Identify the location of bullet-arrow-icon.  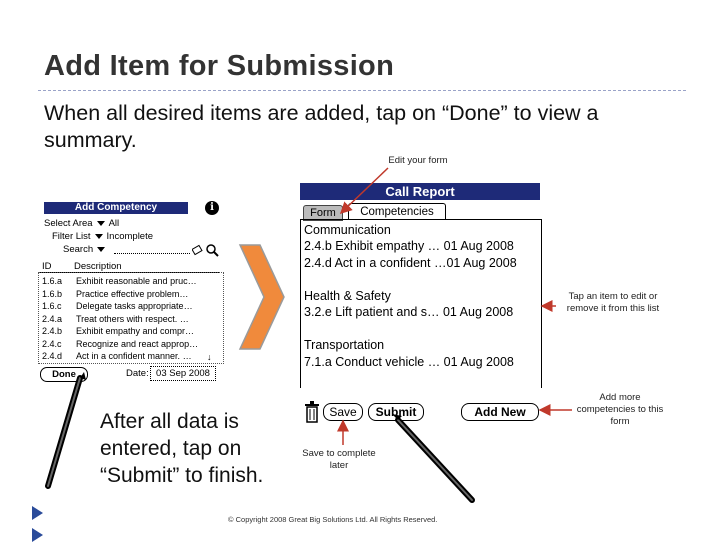
(37, 513).